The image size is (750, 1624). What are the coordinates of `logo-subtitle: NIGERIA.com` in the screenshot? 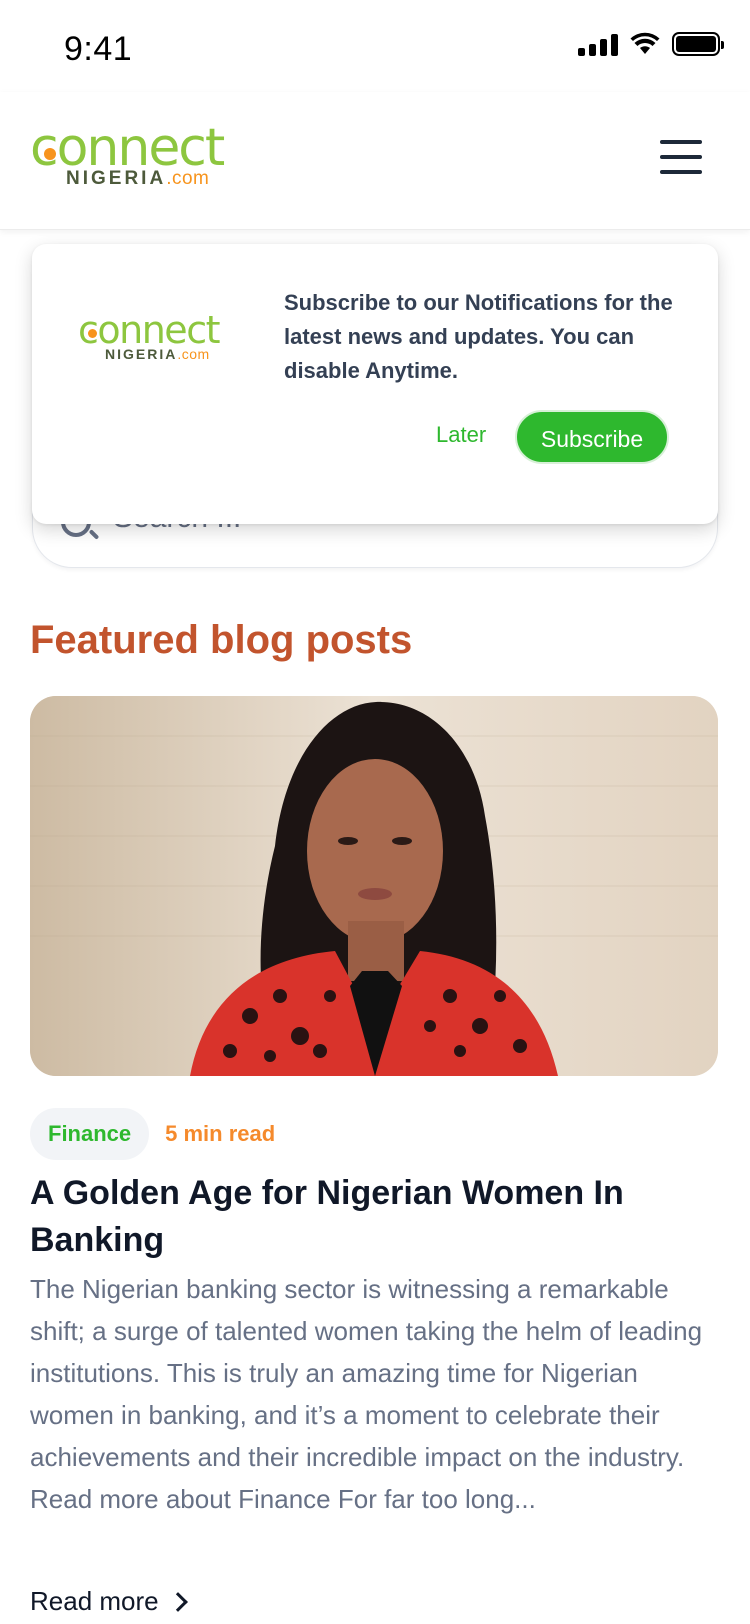 It's located at (138, 178).